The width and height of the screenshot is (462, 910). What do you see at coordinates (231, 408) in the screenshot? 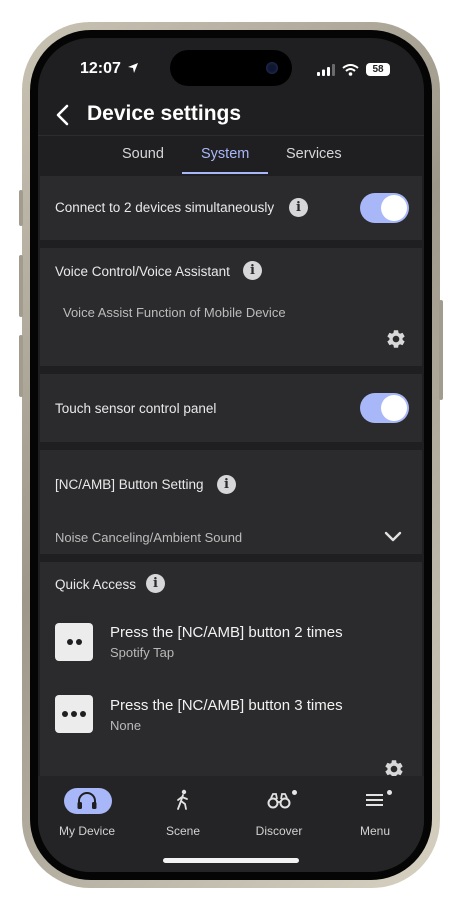
I see `touch-sensor-card: Touch sensor control panel` at bounding box center [231, 408].